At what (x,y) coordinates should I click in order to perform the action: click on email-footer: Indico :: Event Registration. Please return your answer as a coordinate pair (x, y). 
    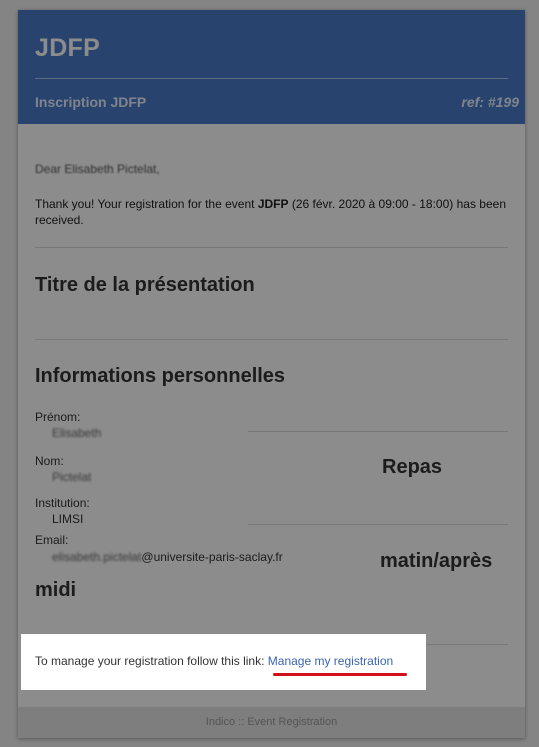
    Looking at the image, I should click on (271, 722).